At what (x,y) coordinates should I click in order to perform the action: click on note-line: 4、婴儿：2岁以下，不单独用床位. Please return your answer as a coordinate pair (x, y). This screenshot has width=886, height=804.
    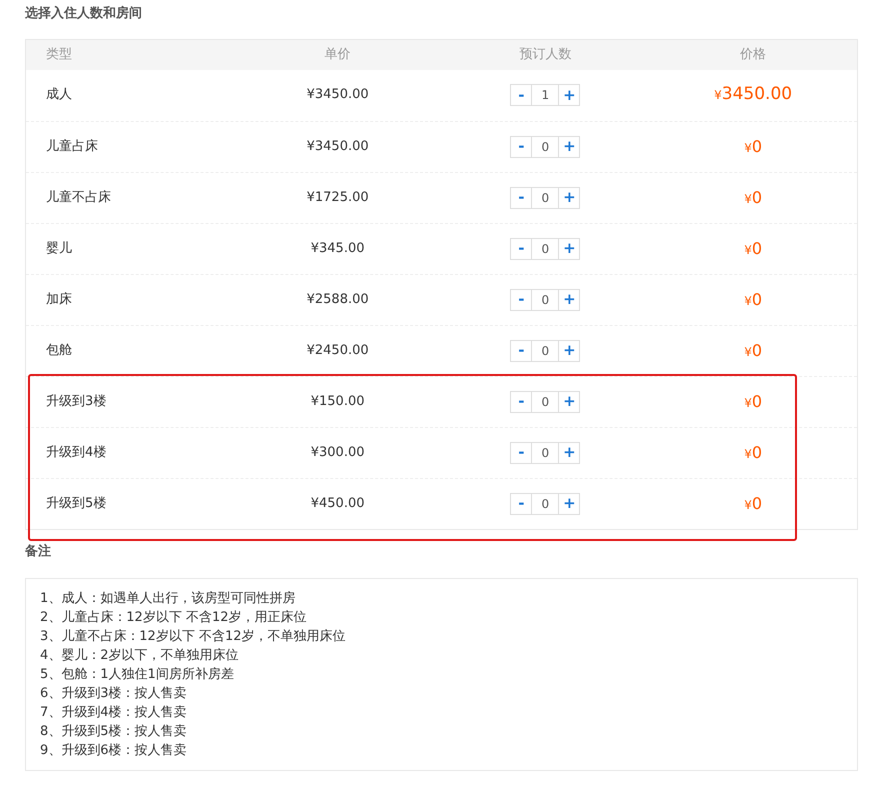
    Looking at the image, I should click on (140, 656).